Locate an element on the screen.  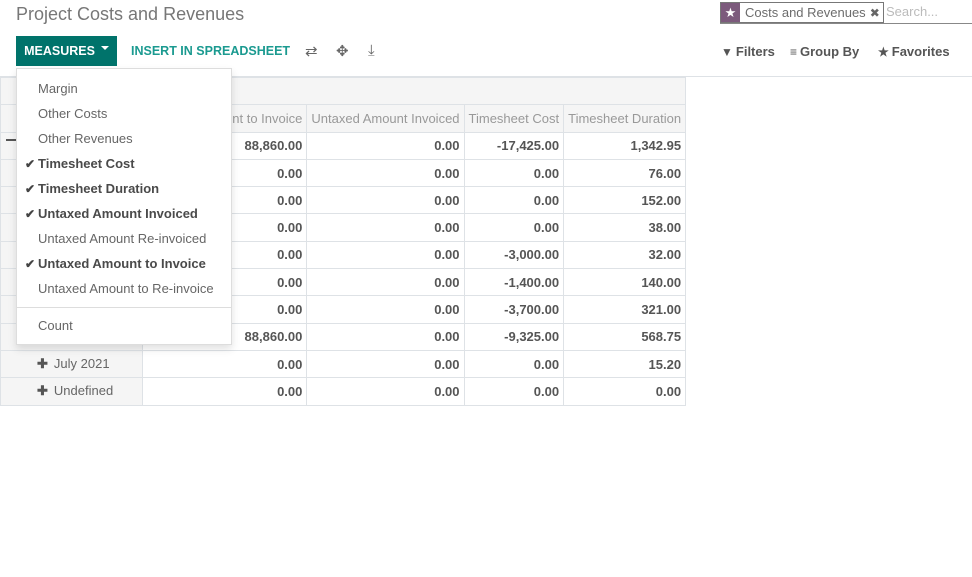
row-label: July 2021 is located at coordinates (81, 364).